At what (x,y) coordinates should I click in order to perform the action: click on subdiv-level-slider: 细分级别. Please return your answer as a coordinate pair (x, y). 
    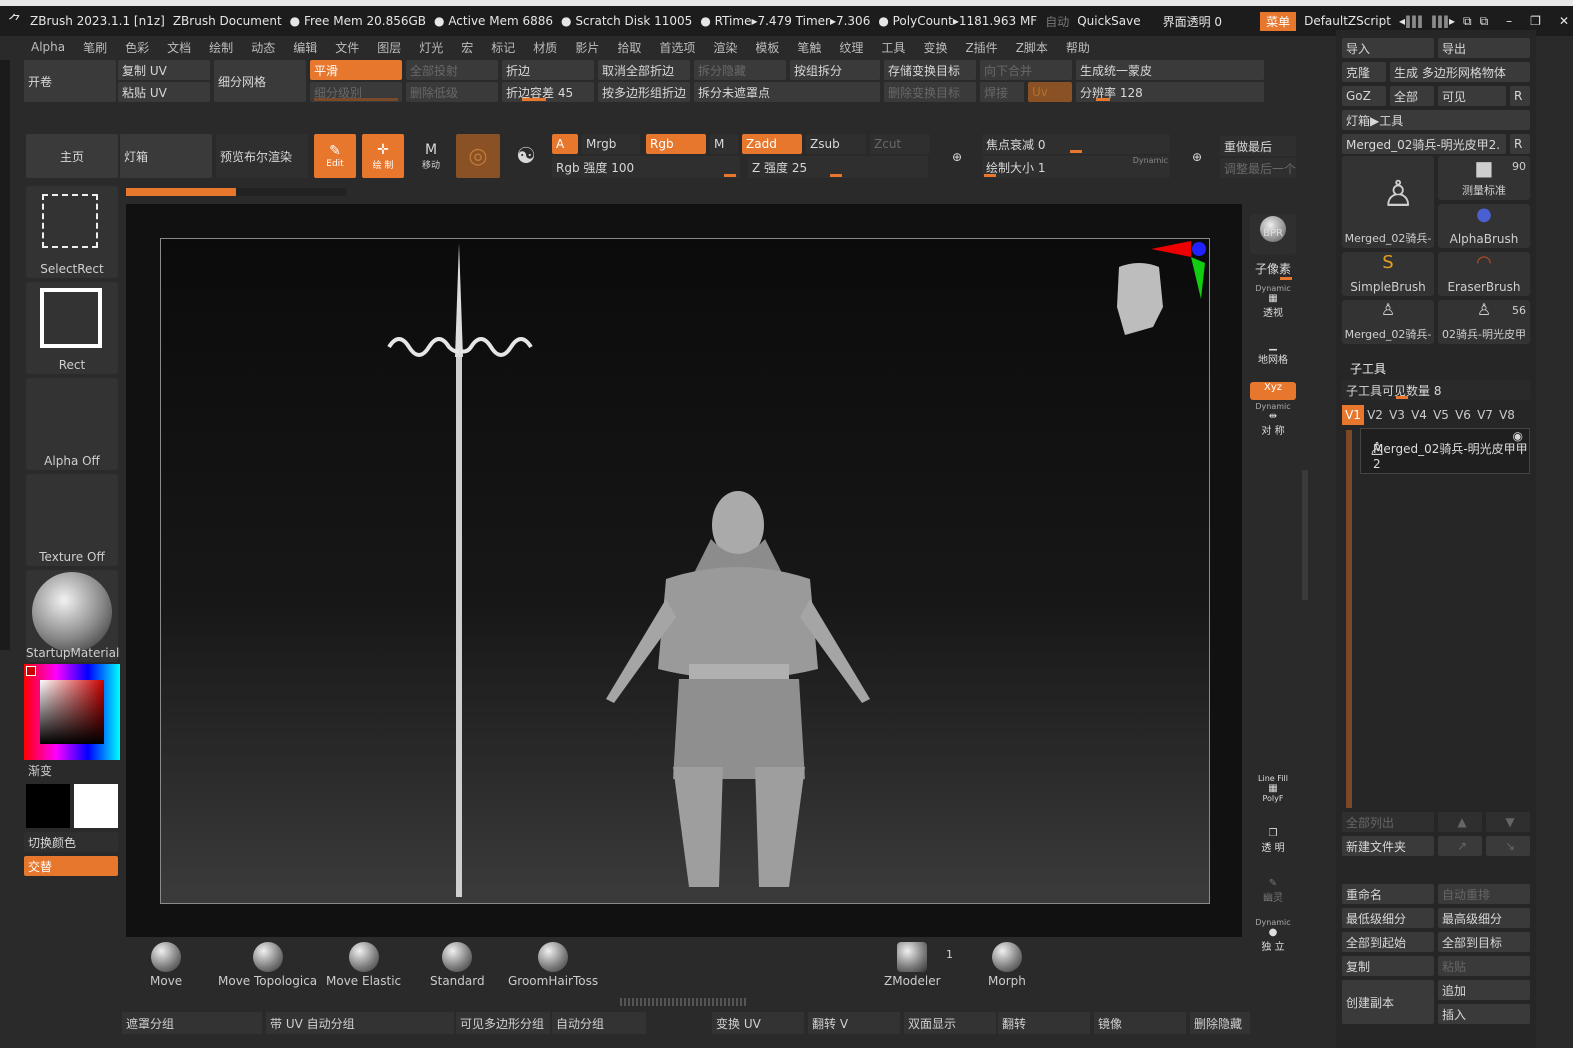
    Looking at the image, I should click on (356, 92).